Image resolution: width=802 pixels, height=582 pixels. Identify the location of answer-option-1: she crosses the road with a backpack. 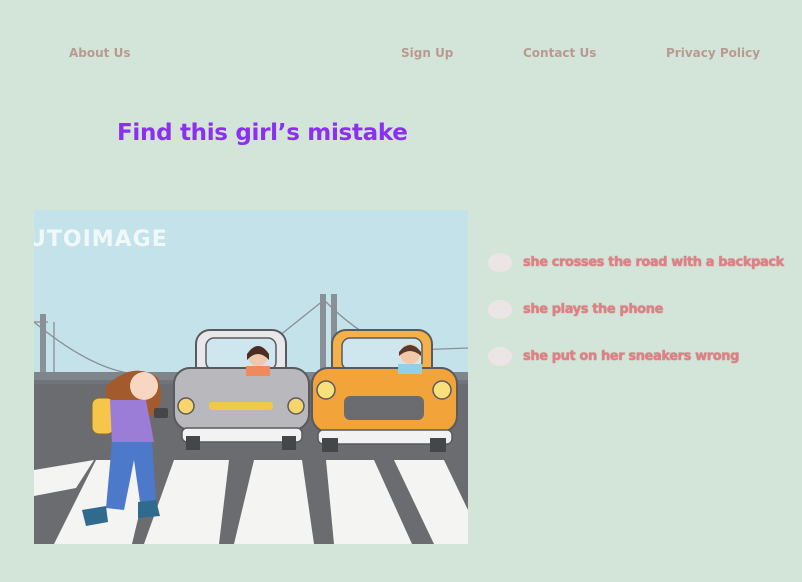
(645, 262).